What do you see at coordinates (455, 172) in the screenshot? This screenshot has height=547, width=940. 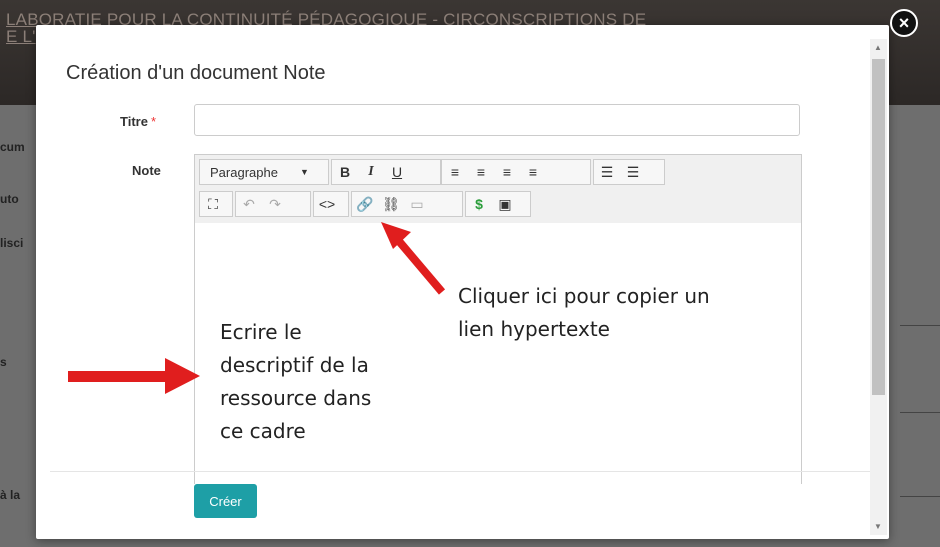 I see `align-left-icon: ≡` at bounding box center [455, 172].